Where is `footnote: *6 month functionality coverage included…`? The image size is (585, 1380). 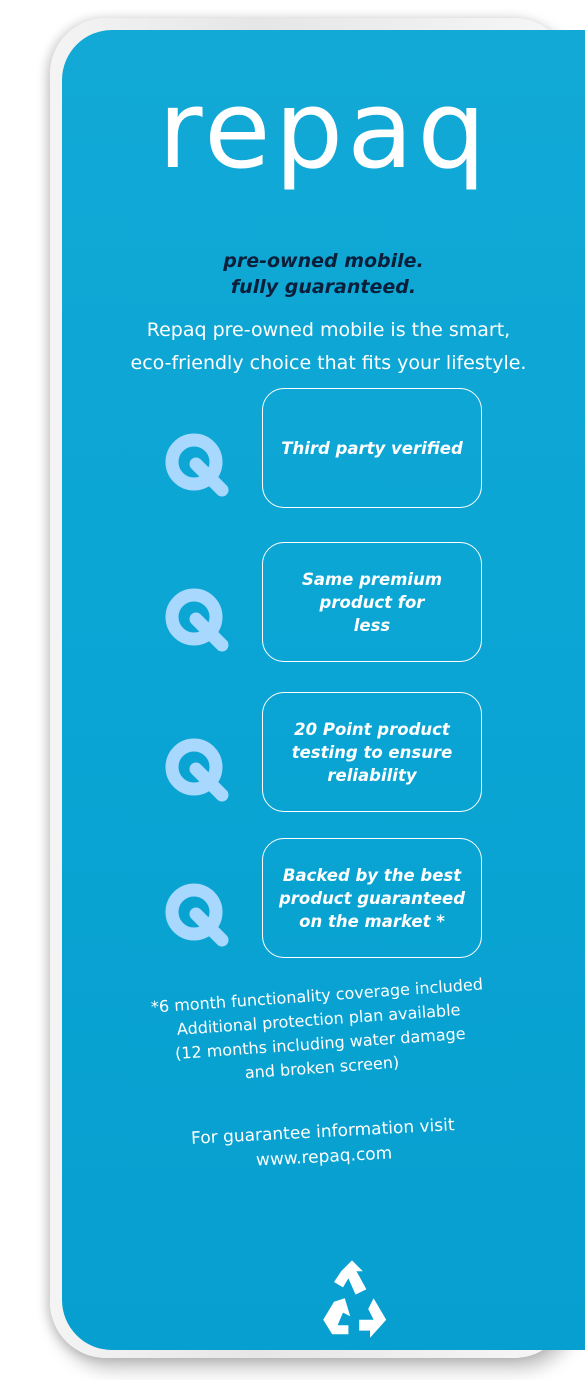 footnote: *6 month functionality coverage included… is located at coordinates (317, 1028).